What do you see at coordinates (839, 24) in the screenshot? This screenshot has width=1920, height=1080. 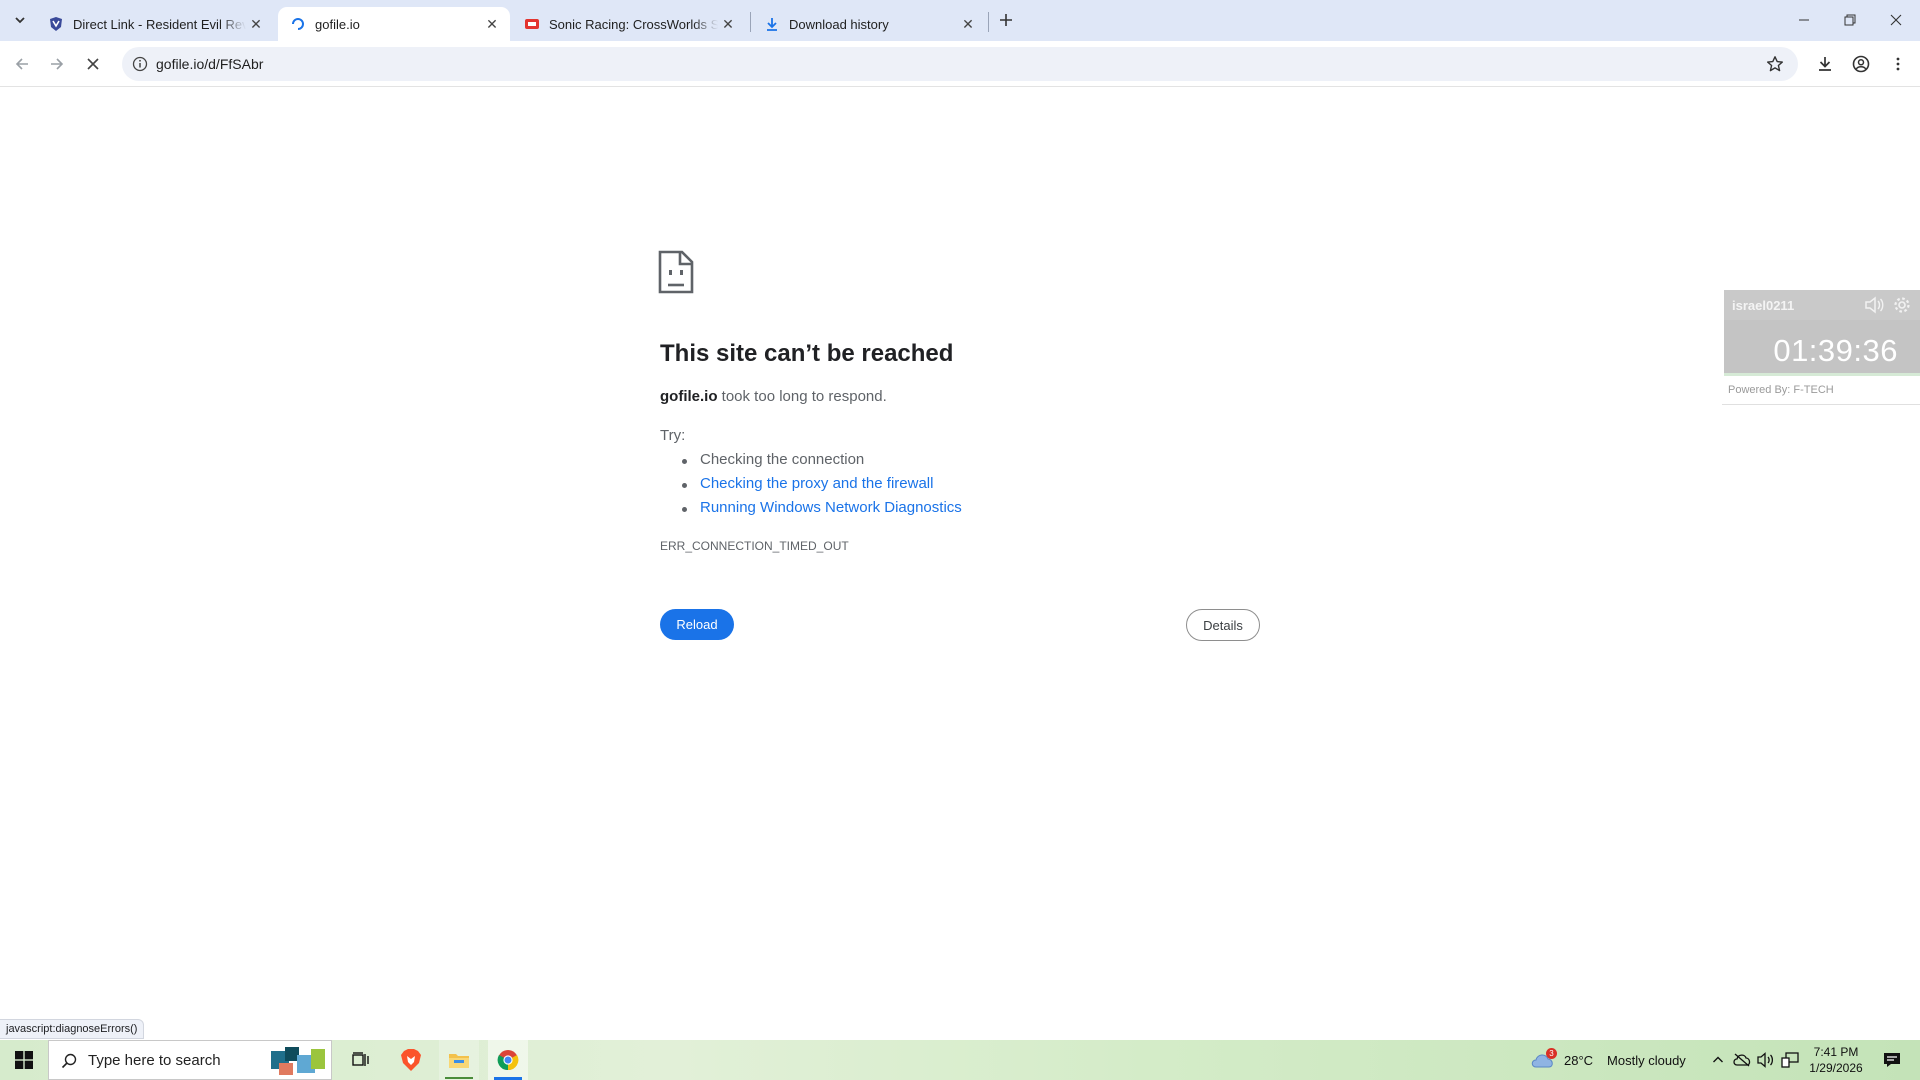 I see `tab-title: Download history` at bounding box center [839, 24].